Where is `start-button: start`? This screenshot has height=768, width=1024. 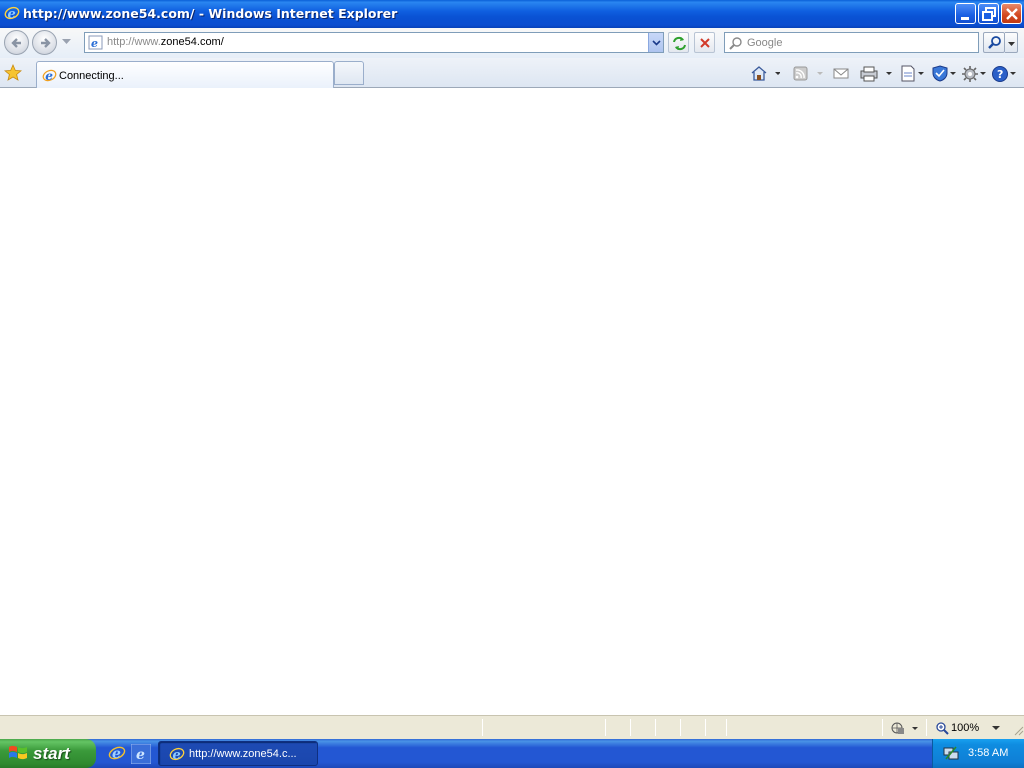
start-button: start is located at coordinates (48, 753).